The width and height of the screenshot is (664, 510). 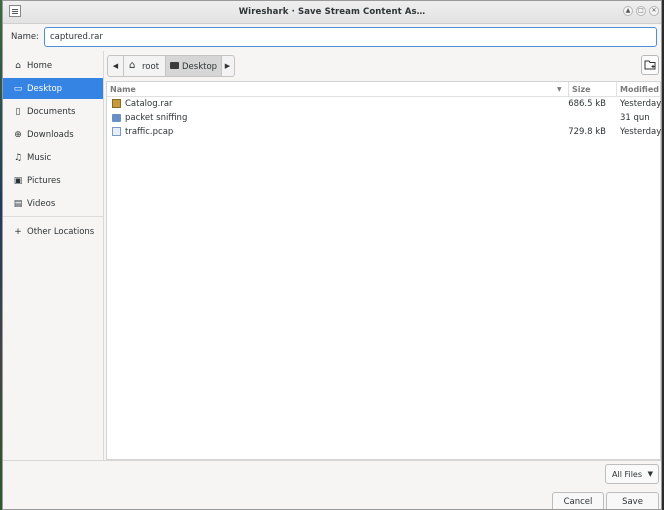 What do you see at coordinates (578, 500) in the screenshot?
I see `cancel-button: Cancel` at bounding box center [578, 500].